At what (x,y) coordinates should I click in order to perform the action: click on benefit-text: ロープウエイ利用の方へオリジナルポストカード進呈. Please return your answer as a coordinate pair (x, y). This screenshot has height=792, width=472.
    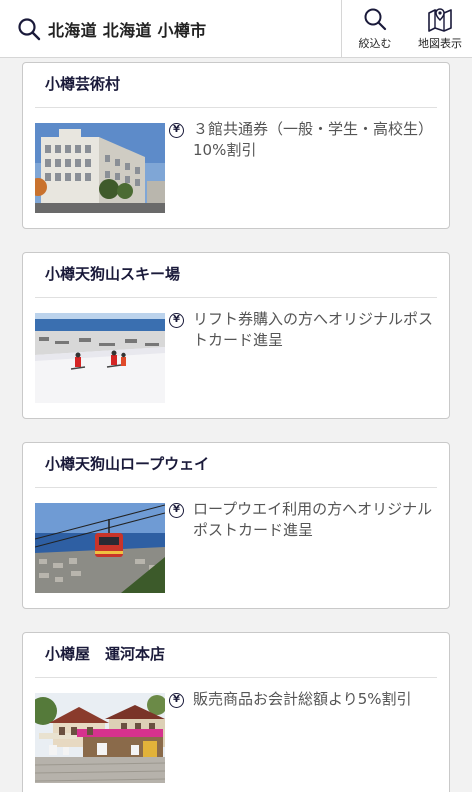
    Looking at the image, I should click on (313, 519).